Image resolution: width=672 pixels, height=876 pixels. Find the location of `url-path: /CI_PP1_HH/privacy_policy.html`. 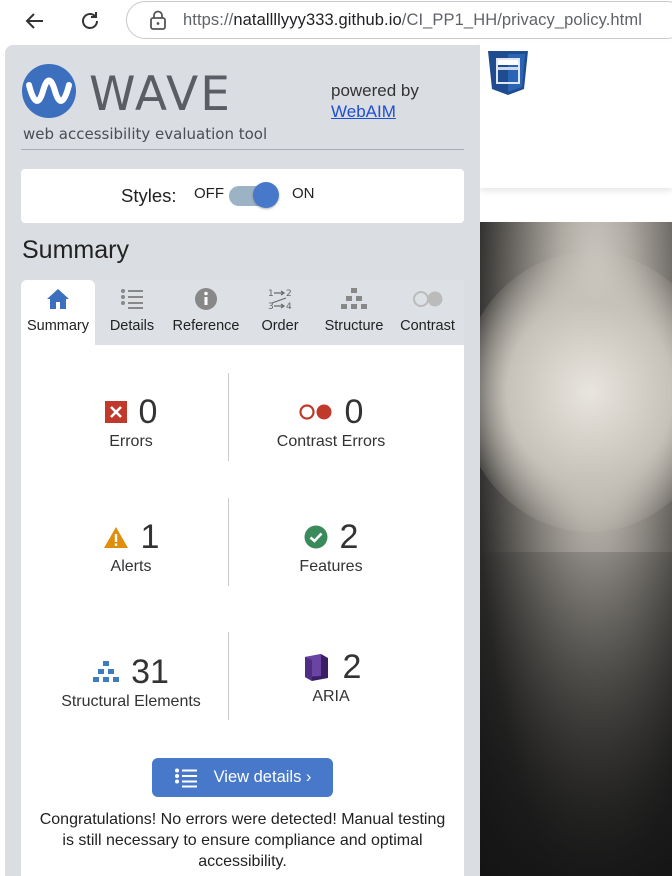

url-path: /CI_PP1_HH/privacy_policy.html is located at coordinates (521, 19).